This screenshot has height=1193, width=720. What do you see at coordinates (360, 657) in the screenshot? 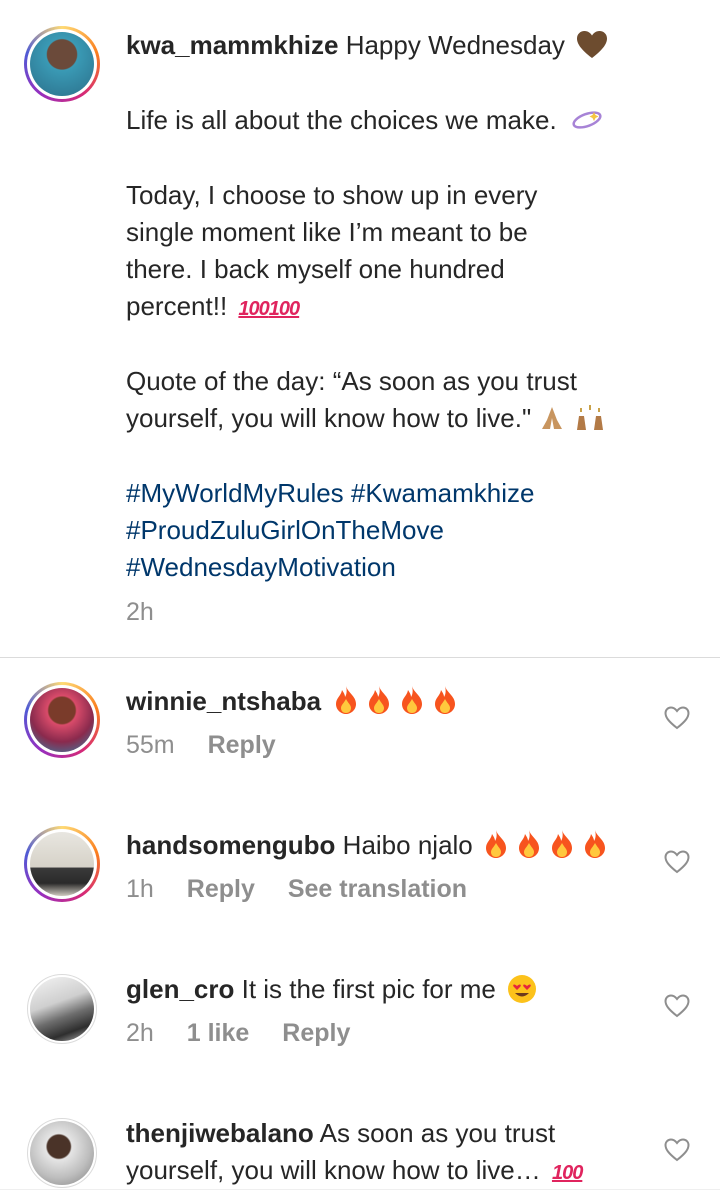
I see `divider` at bounding box center [360, 657].